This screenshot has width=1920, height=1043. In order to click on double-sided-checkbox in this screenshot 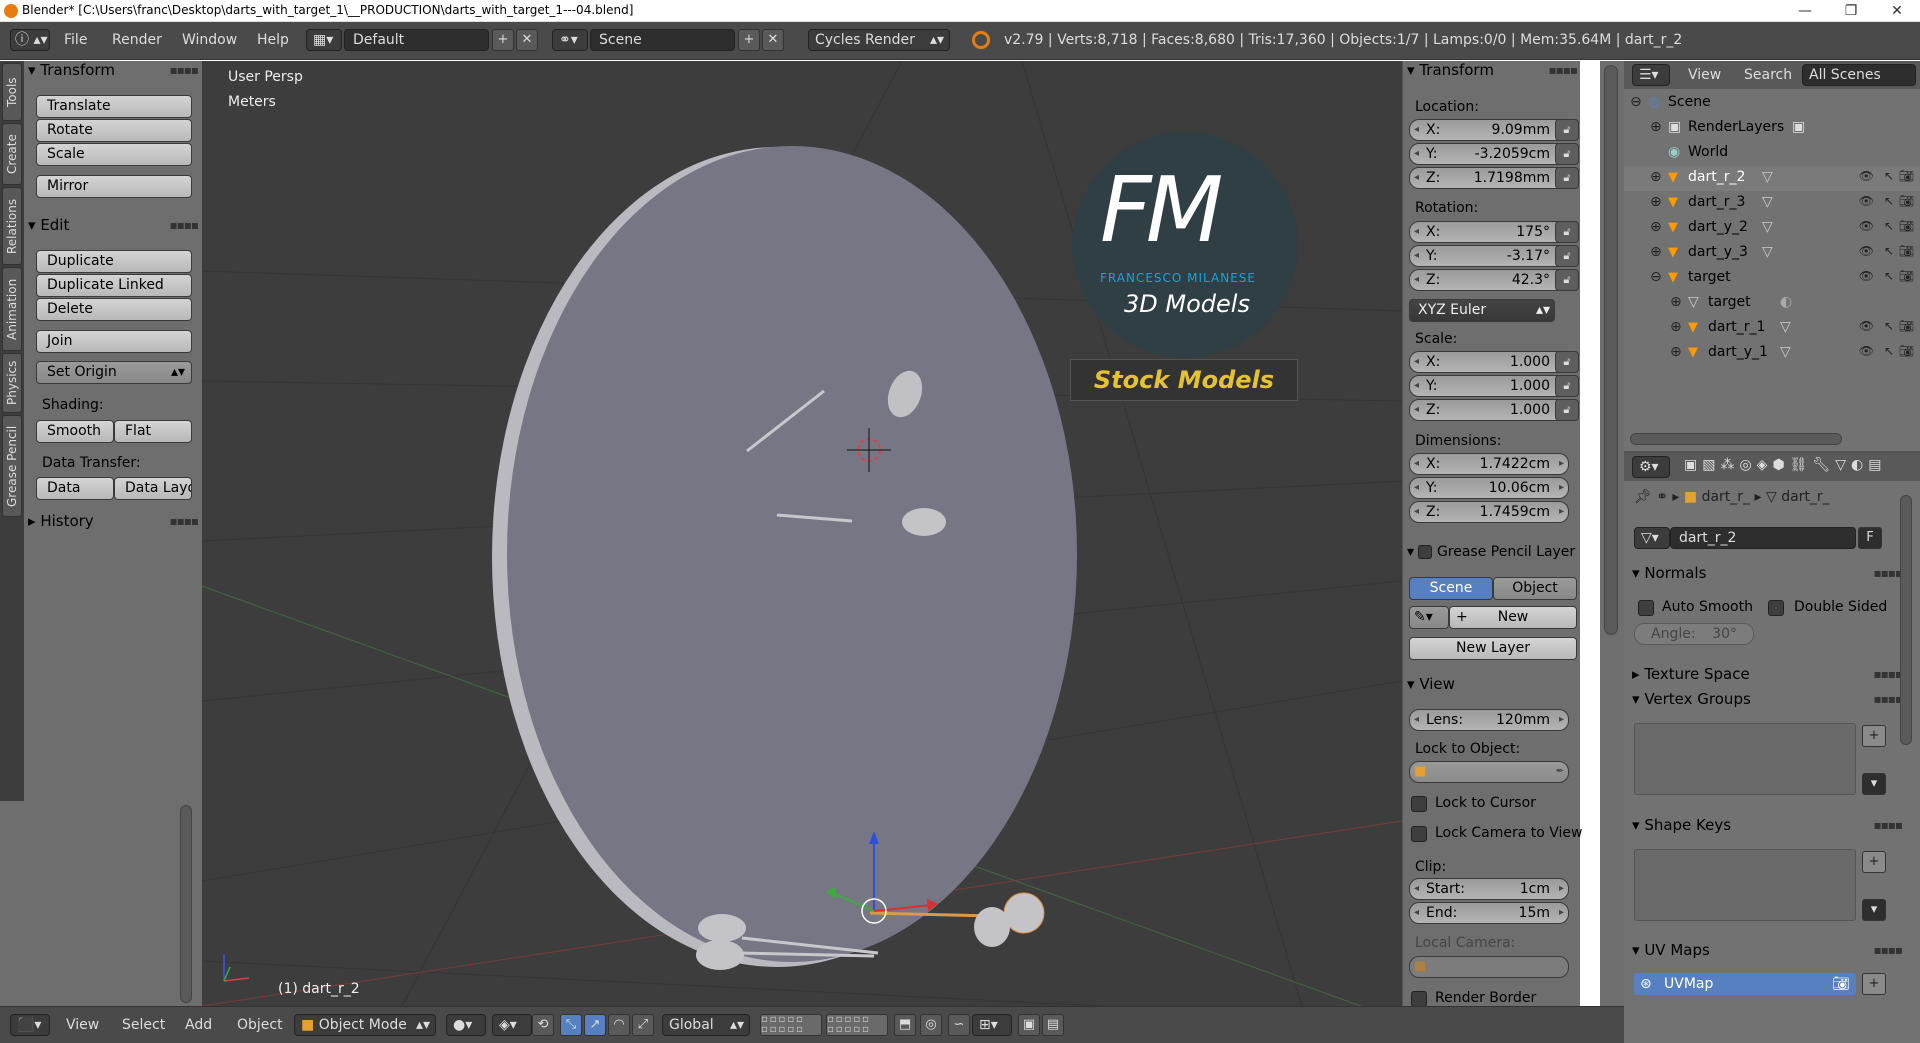, I will do `click(1776, 608)`.